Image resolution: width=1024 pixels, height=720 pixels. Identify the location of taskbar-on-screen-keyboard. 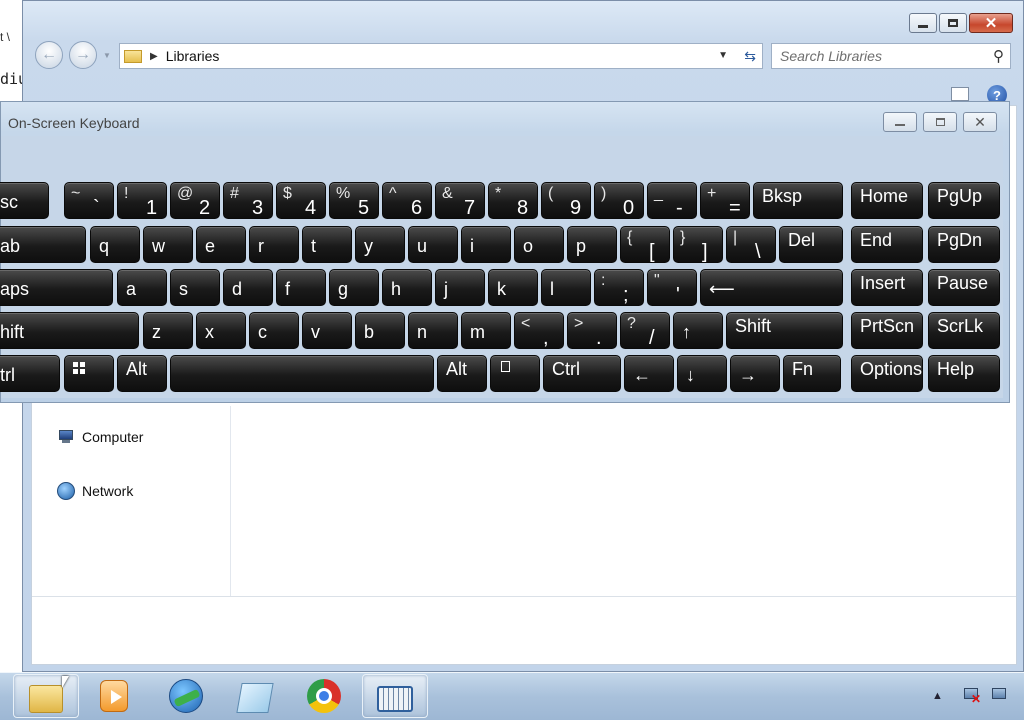
(395, 696).